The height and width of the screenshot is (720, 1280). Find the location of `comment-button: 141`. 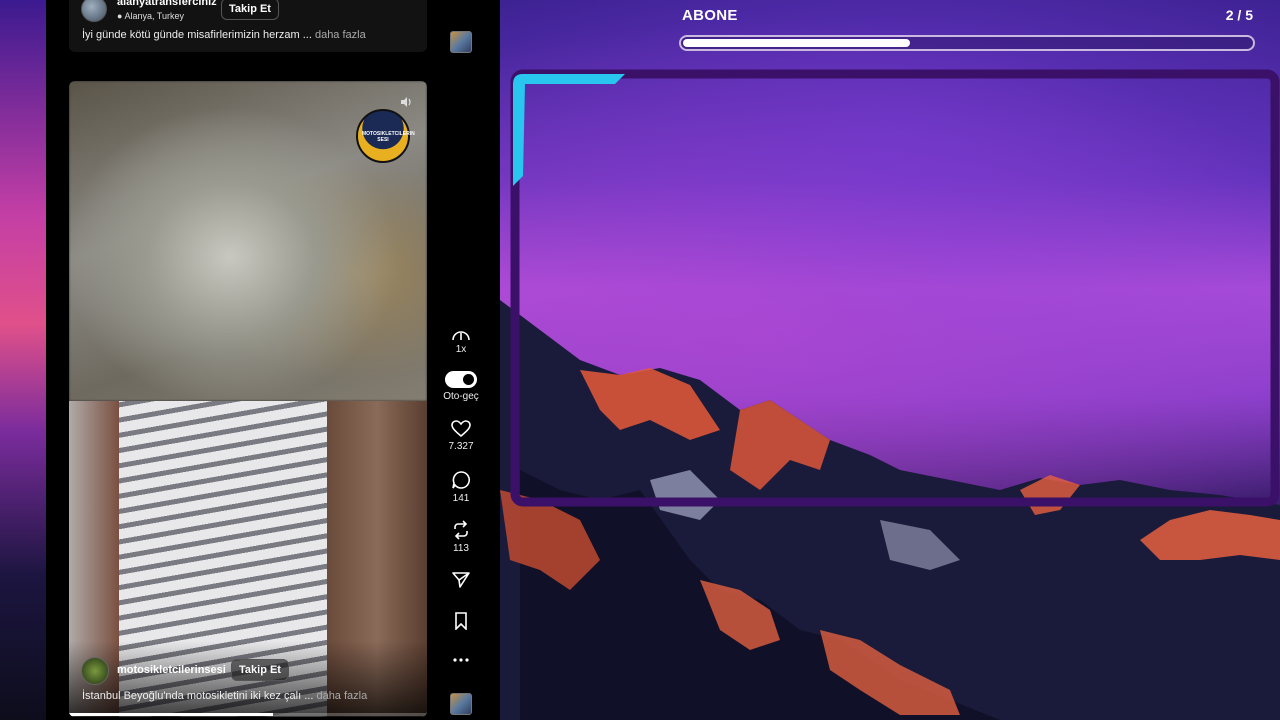

comment-button: 141 is located at coordinates (461, 487).